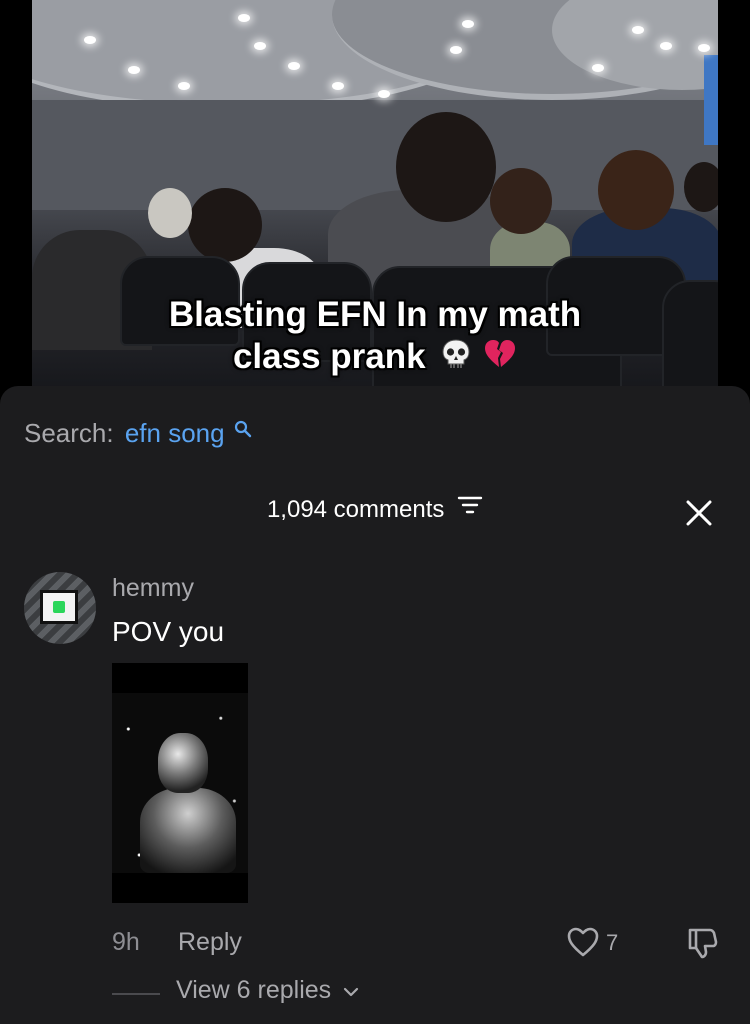 The image size is (750, 1024). Describe the element at coordinates (69, 433) in the screenshot. I see `search-label: Search:` at that location.